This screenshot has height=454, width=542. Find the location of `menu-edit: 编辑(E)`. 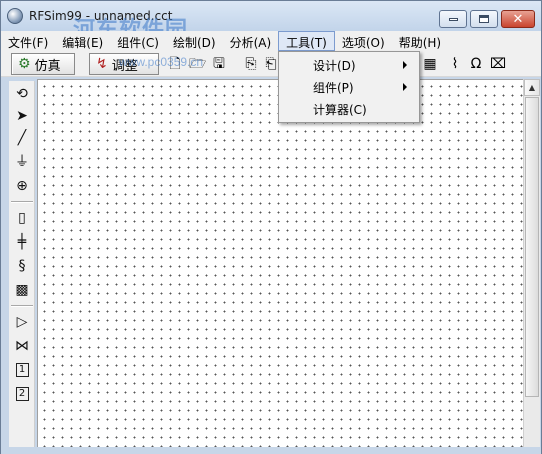

menu-edit: 编辑(E) is located at coordinates (82, 41).